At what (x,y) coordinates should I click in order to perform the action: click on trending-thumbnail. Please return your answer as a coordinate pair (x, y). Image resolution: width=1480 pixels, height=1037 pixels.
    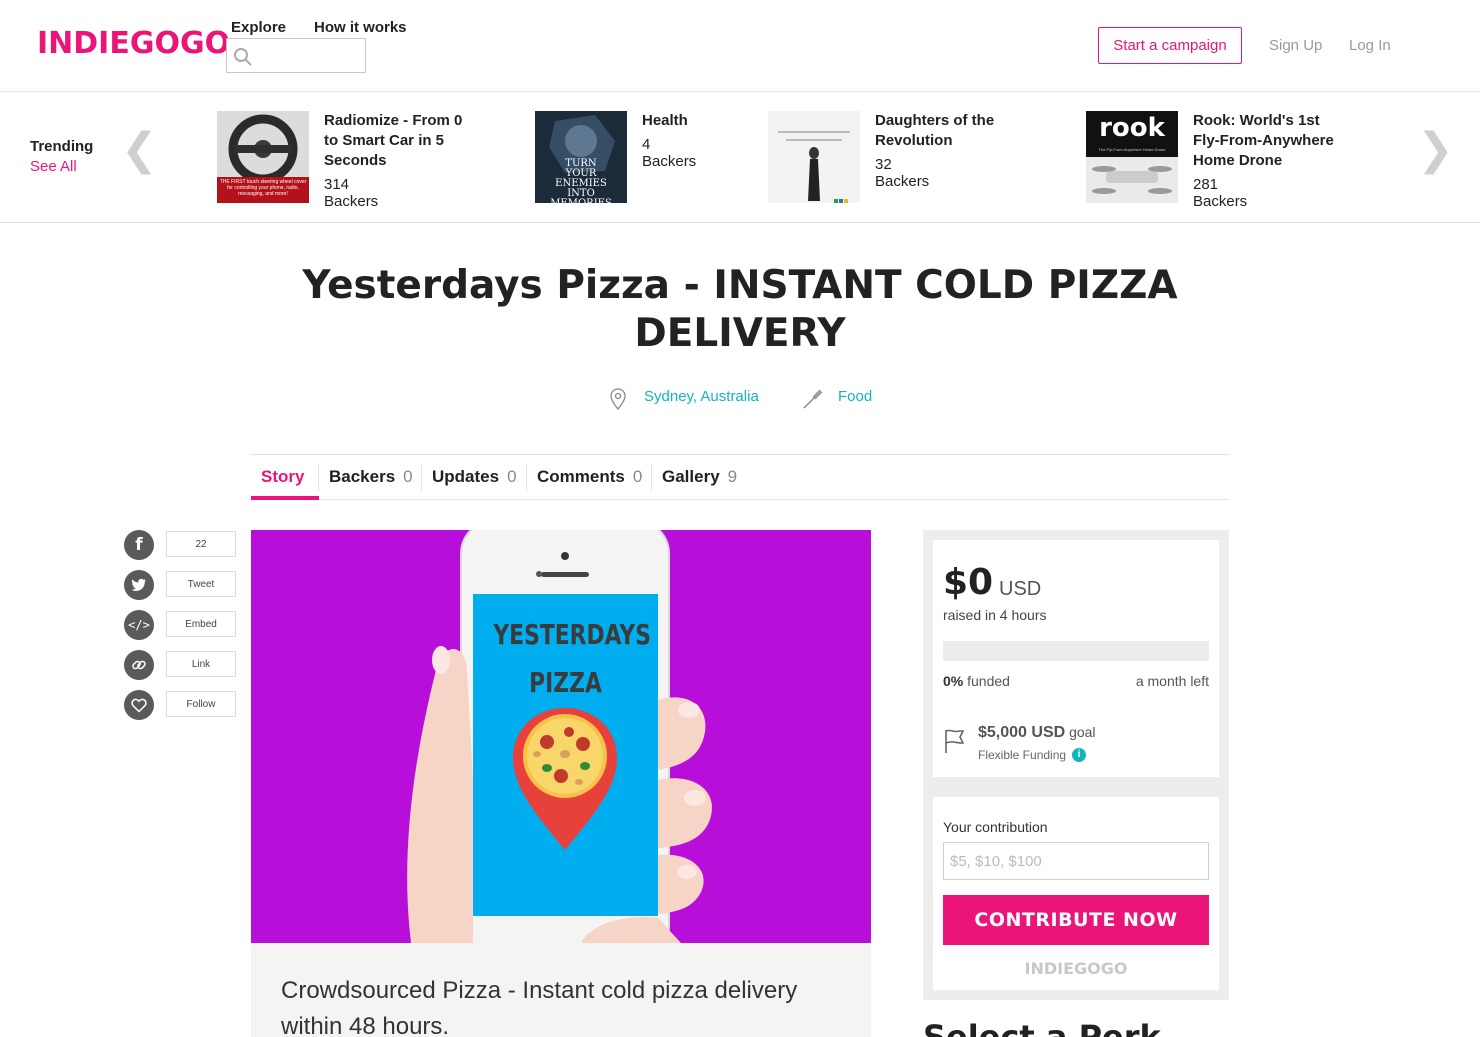
    Looking at the image, I should click on (814, 157).